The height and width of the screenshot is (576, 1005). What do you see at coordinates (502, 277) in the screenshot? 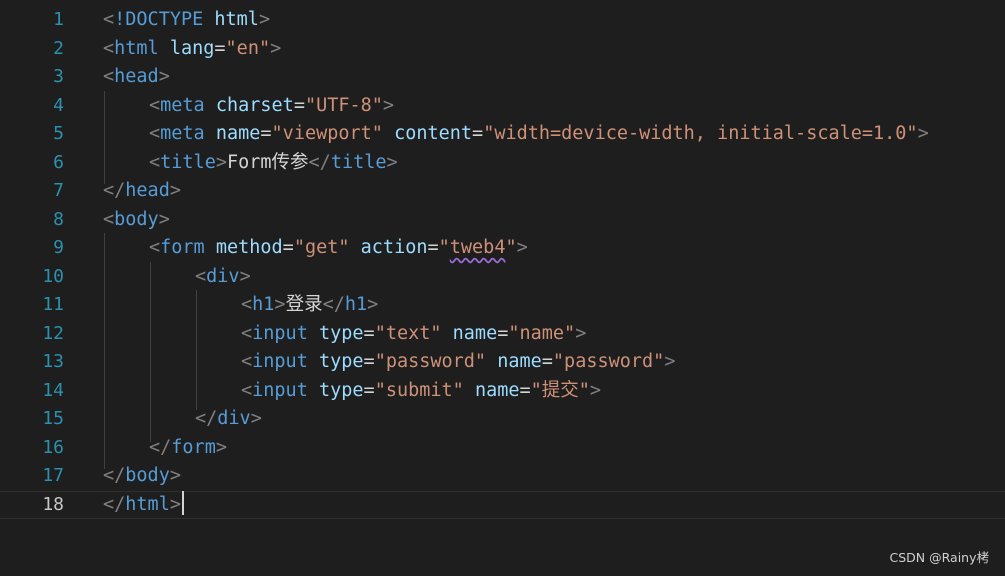
I see `code-line: 10 <div>` at bounding box center [502, 277].